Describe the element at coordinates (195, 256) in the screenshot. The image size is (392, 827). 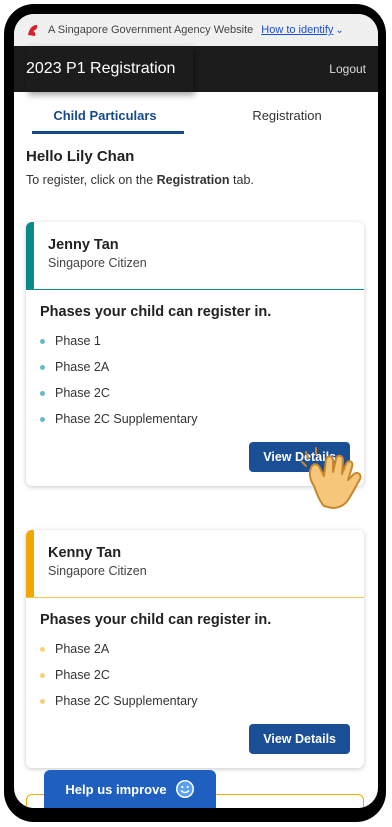
I see `child-card-header: Jenny Tan Singapore Citizen` at that location.